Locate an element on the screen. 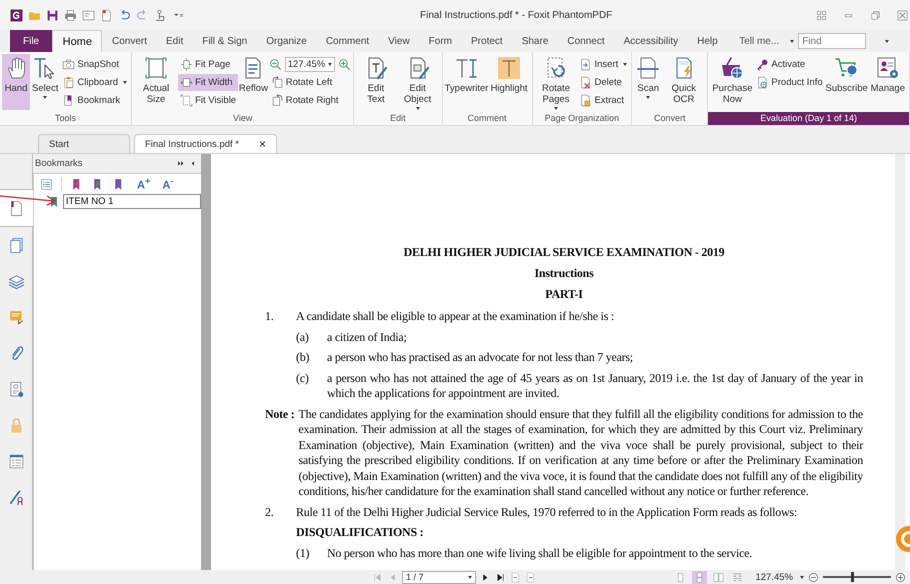 The image size is (910, 584). close-tab-button: × is located at coordinates (262, 144).